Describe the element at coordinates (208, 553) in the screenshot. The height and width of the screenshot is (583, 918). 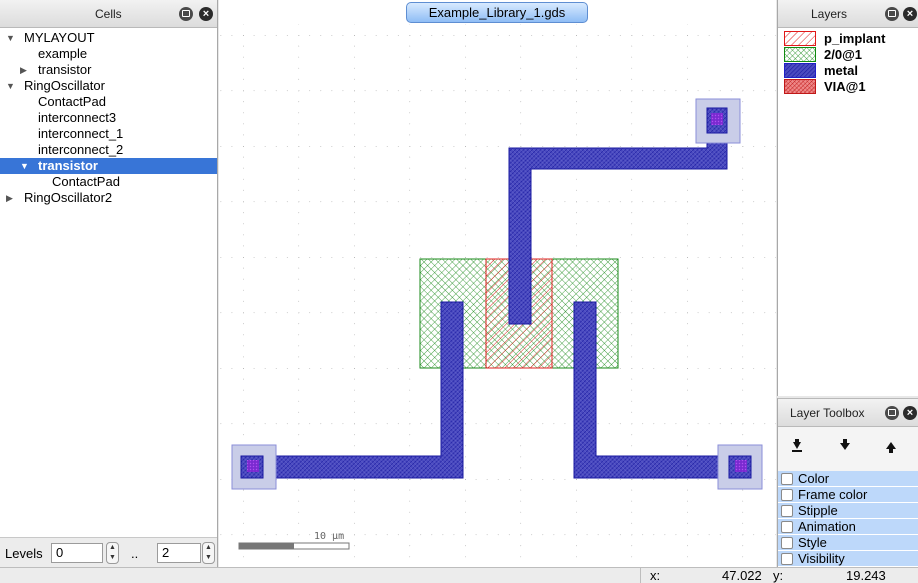
I see `level-to-stepper: ▲ ▼` at that location.